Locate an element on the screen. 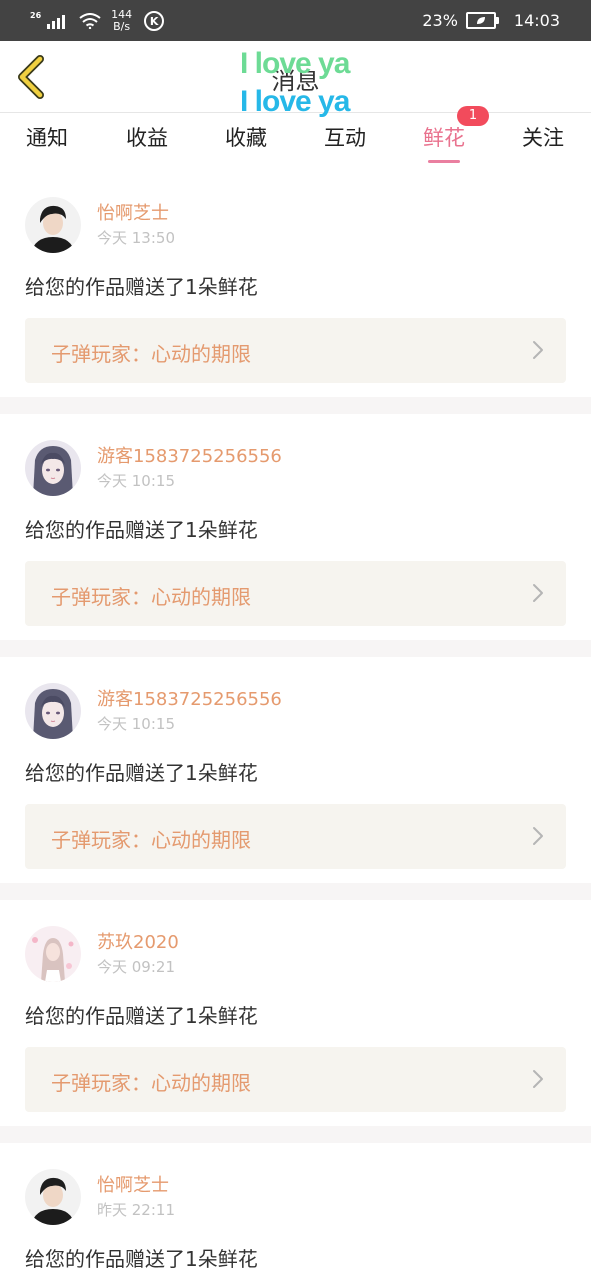 Image resolution: width=591 pixels, height=1280 pixels. status-right: 23% 14:03 is located at coordinates (491, 20).